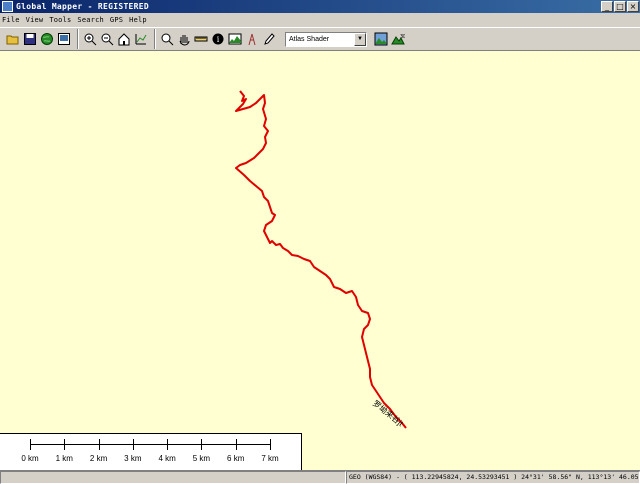 Image resolution: width=640 pixels, height=484 pixels. I want to click on shader-dropdown-value: Atlas Shader, so click(309, 39).